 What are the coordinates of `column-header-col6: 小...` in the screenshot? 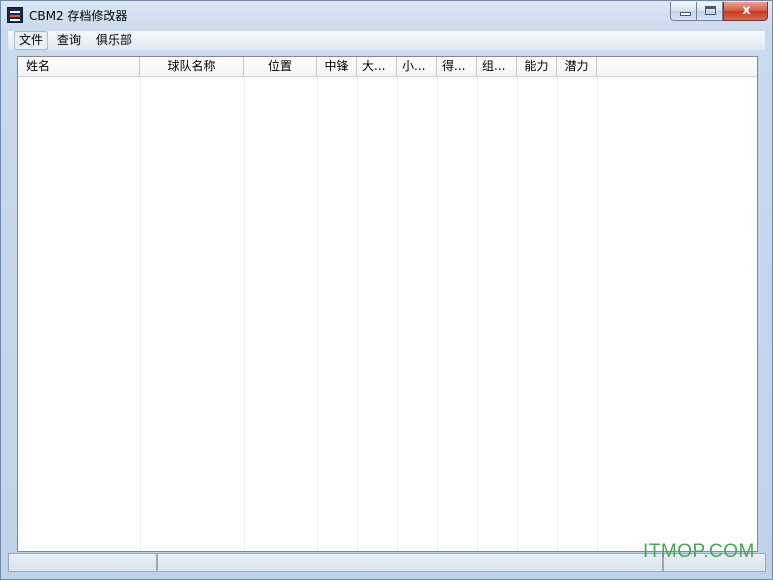 It's located at (417, 66).